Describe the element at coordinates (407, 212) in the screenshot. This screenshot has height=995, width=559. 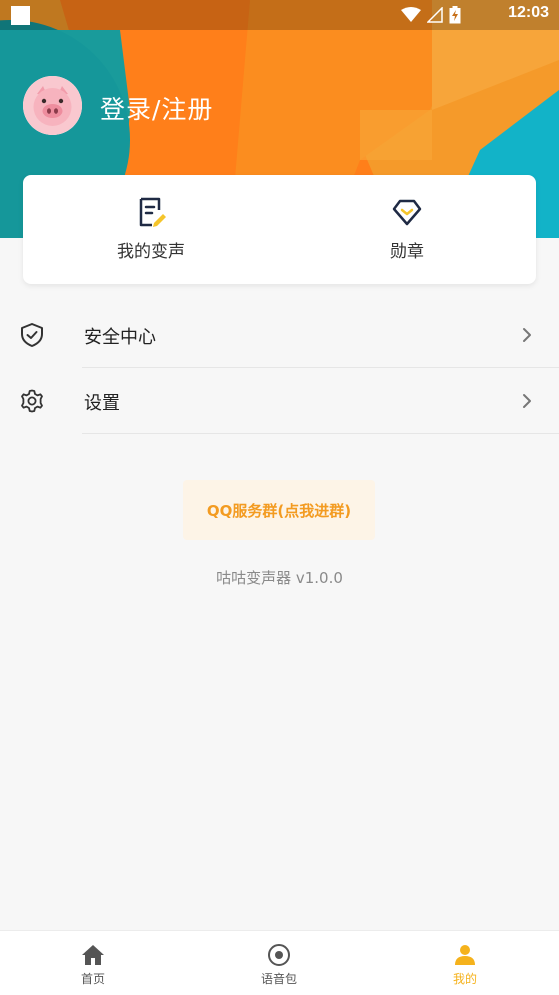
I see `badge-diamond-icon` at that location.